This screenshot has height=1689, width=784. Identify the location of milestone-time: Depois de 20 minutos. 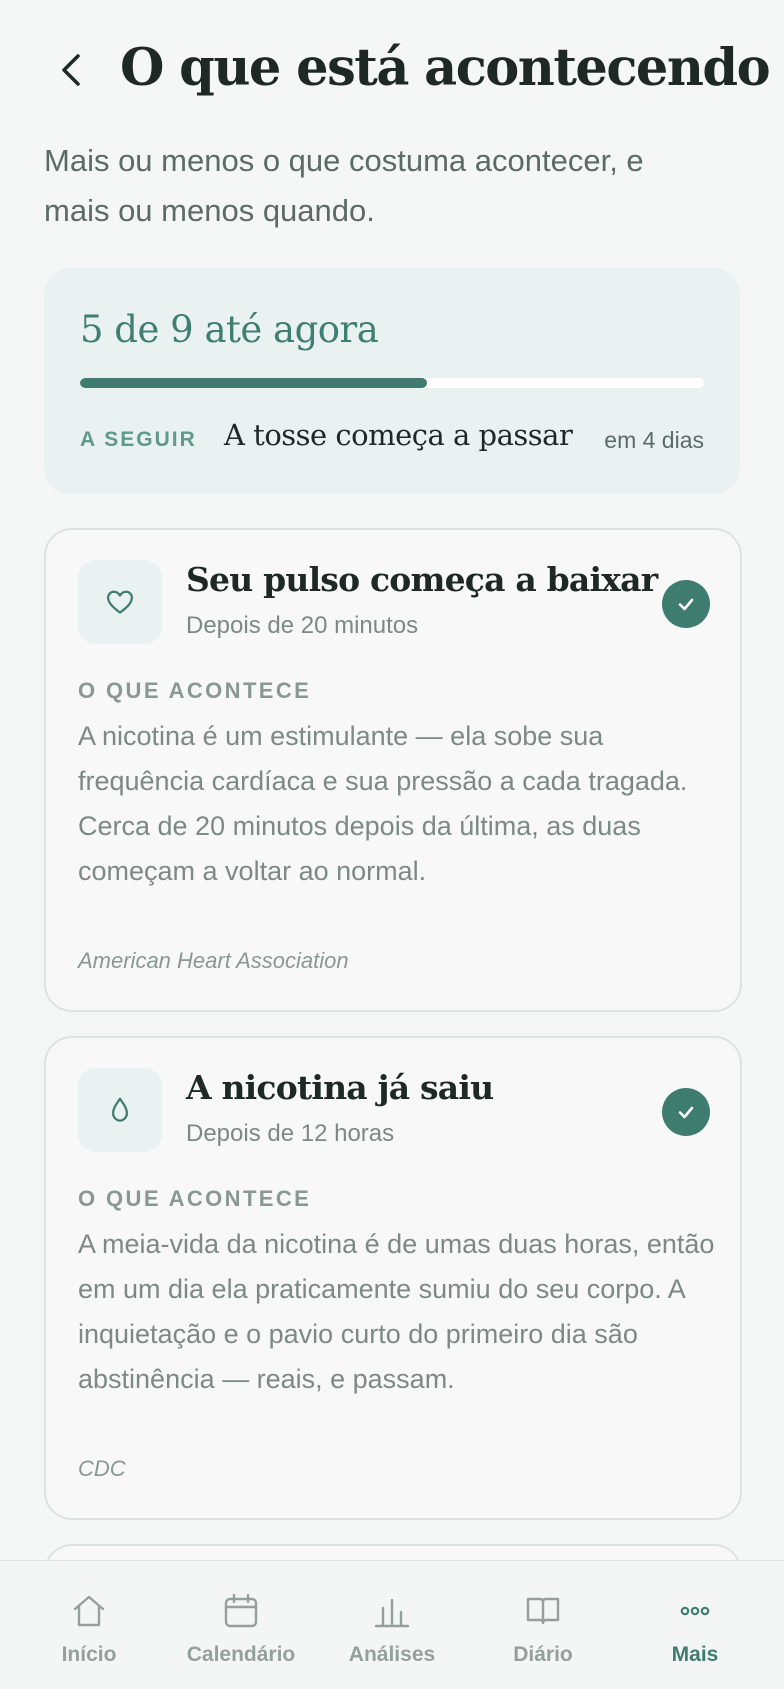
(302, 625).